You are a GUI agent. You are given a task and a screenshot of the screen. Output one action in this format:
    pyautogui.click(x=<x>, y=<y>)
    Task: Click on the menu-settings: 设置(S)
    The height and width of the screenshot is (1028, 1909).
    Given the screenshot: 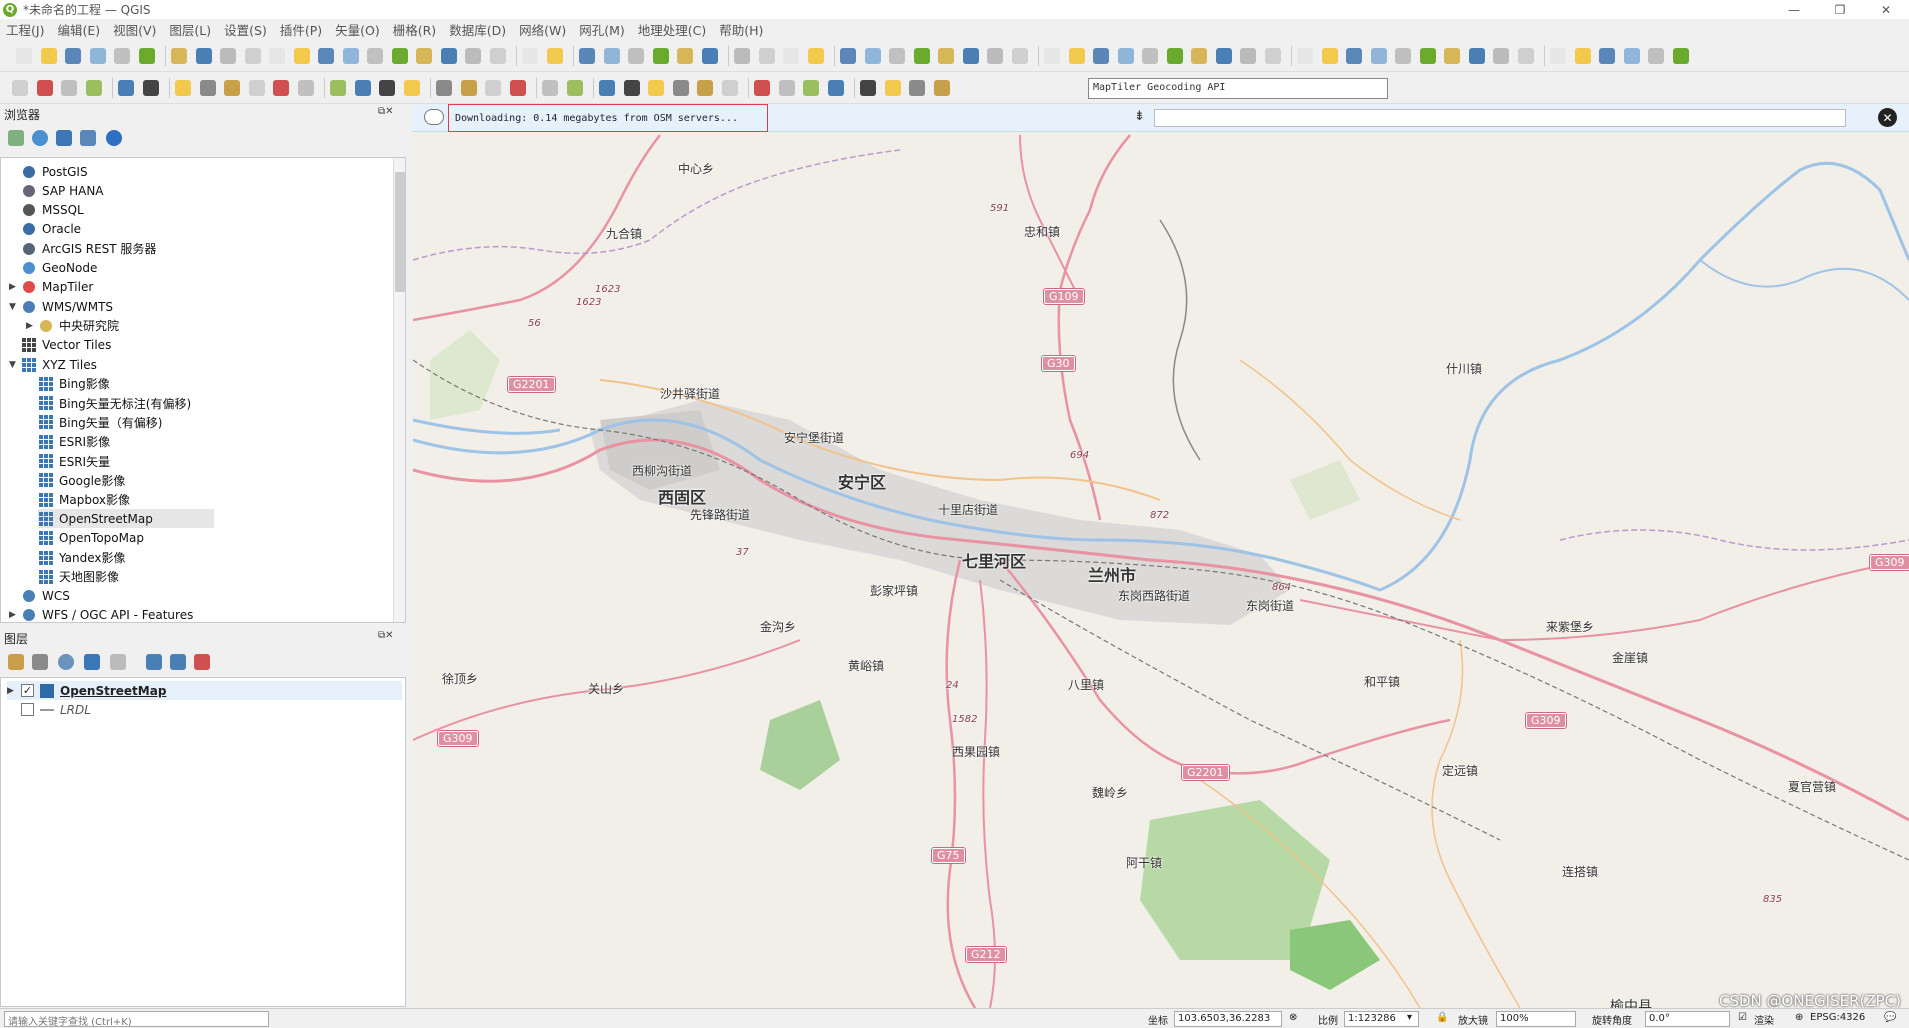 What is the action you would take?
    pyautogui.click(x=245, y=29)
    